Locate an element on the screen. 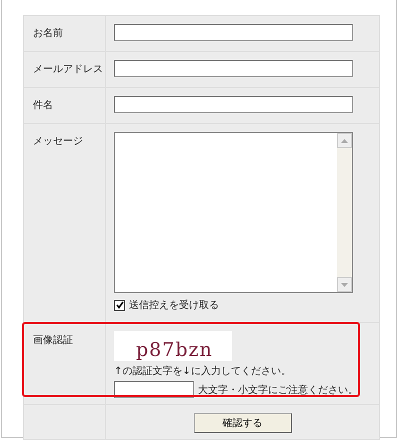 Image resolution: width=400 pixels, height=440 pixels. field-label: 件名 is located at coordinates (43, 105).